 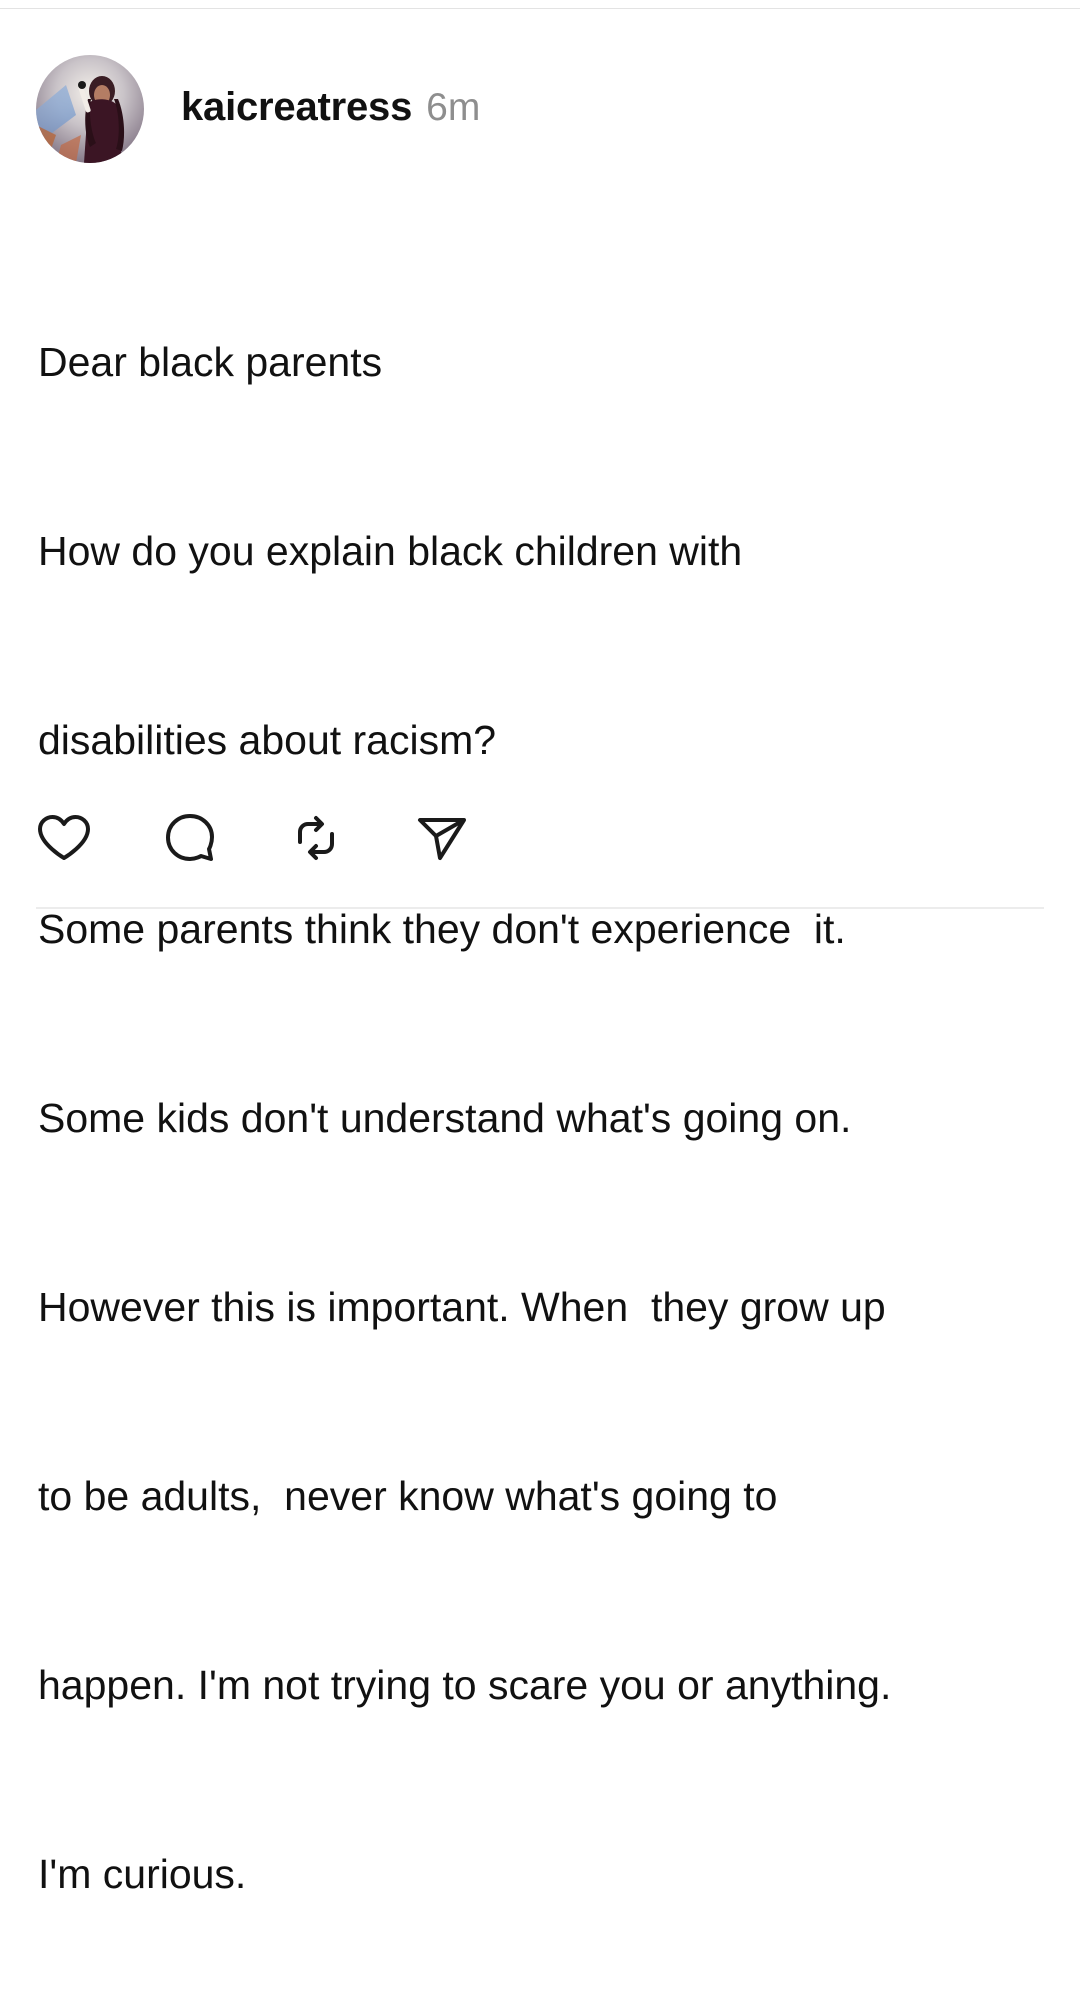 I want to click on comment-bubble-icon, so click(x=190, y=837).